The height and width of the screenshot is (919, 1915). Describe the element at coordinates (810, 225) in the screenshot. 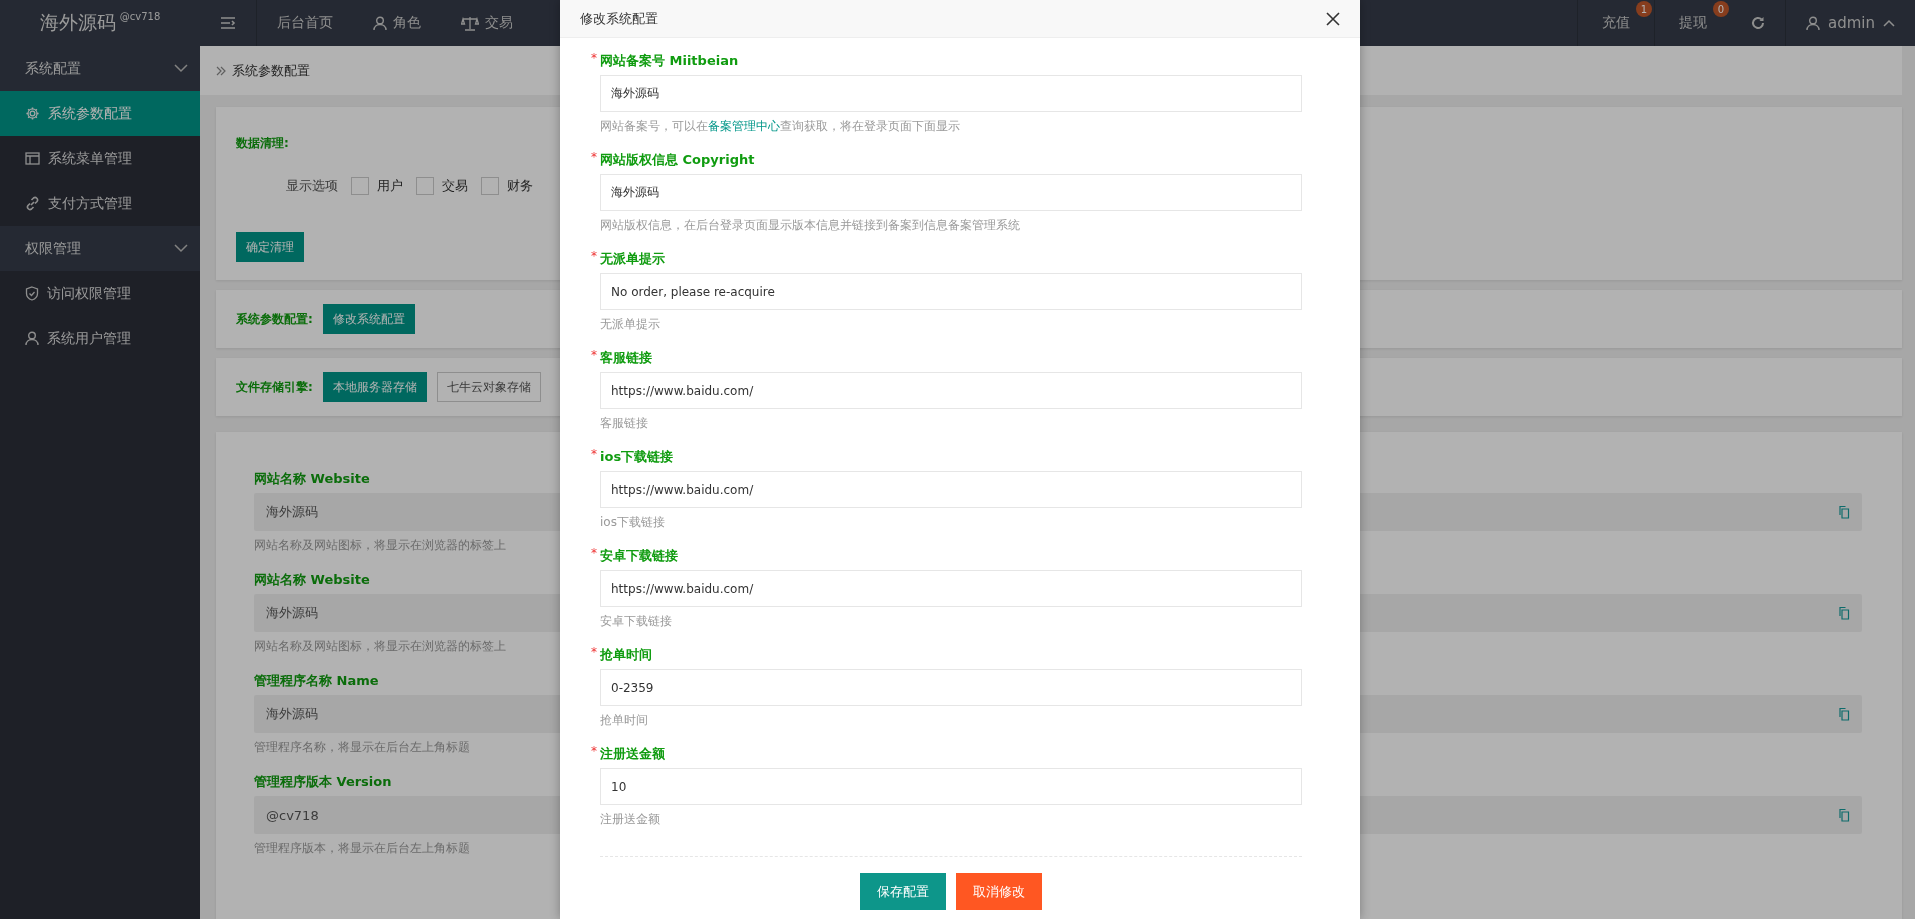

I see `field-hint: 网站版权信息，在后台登录页面显示版本信息并链接到备案到信息备案管理系统` at that location.